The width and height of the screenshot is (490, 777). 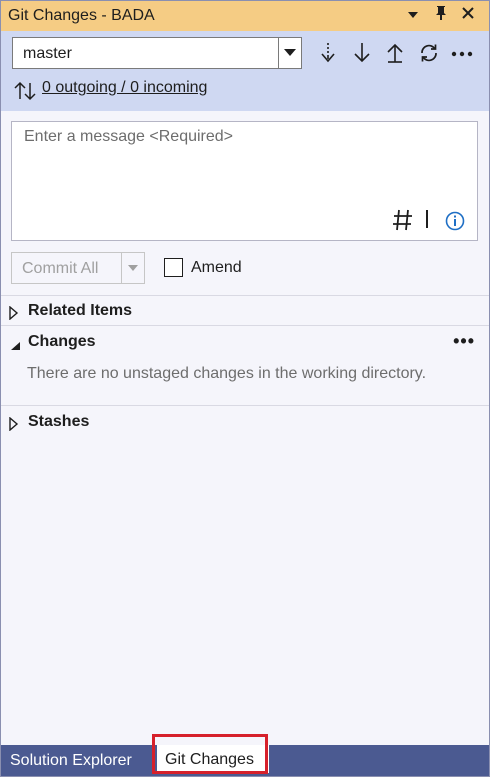 I want to click on pull-icon, so click(x=362, y=53).